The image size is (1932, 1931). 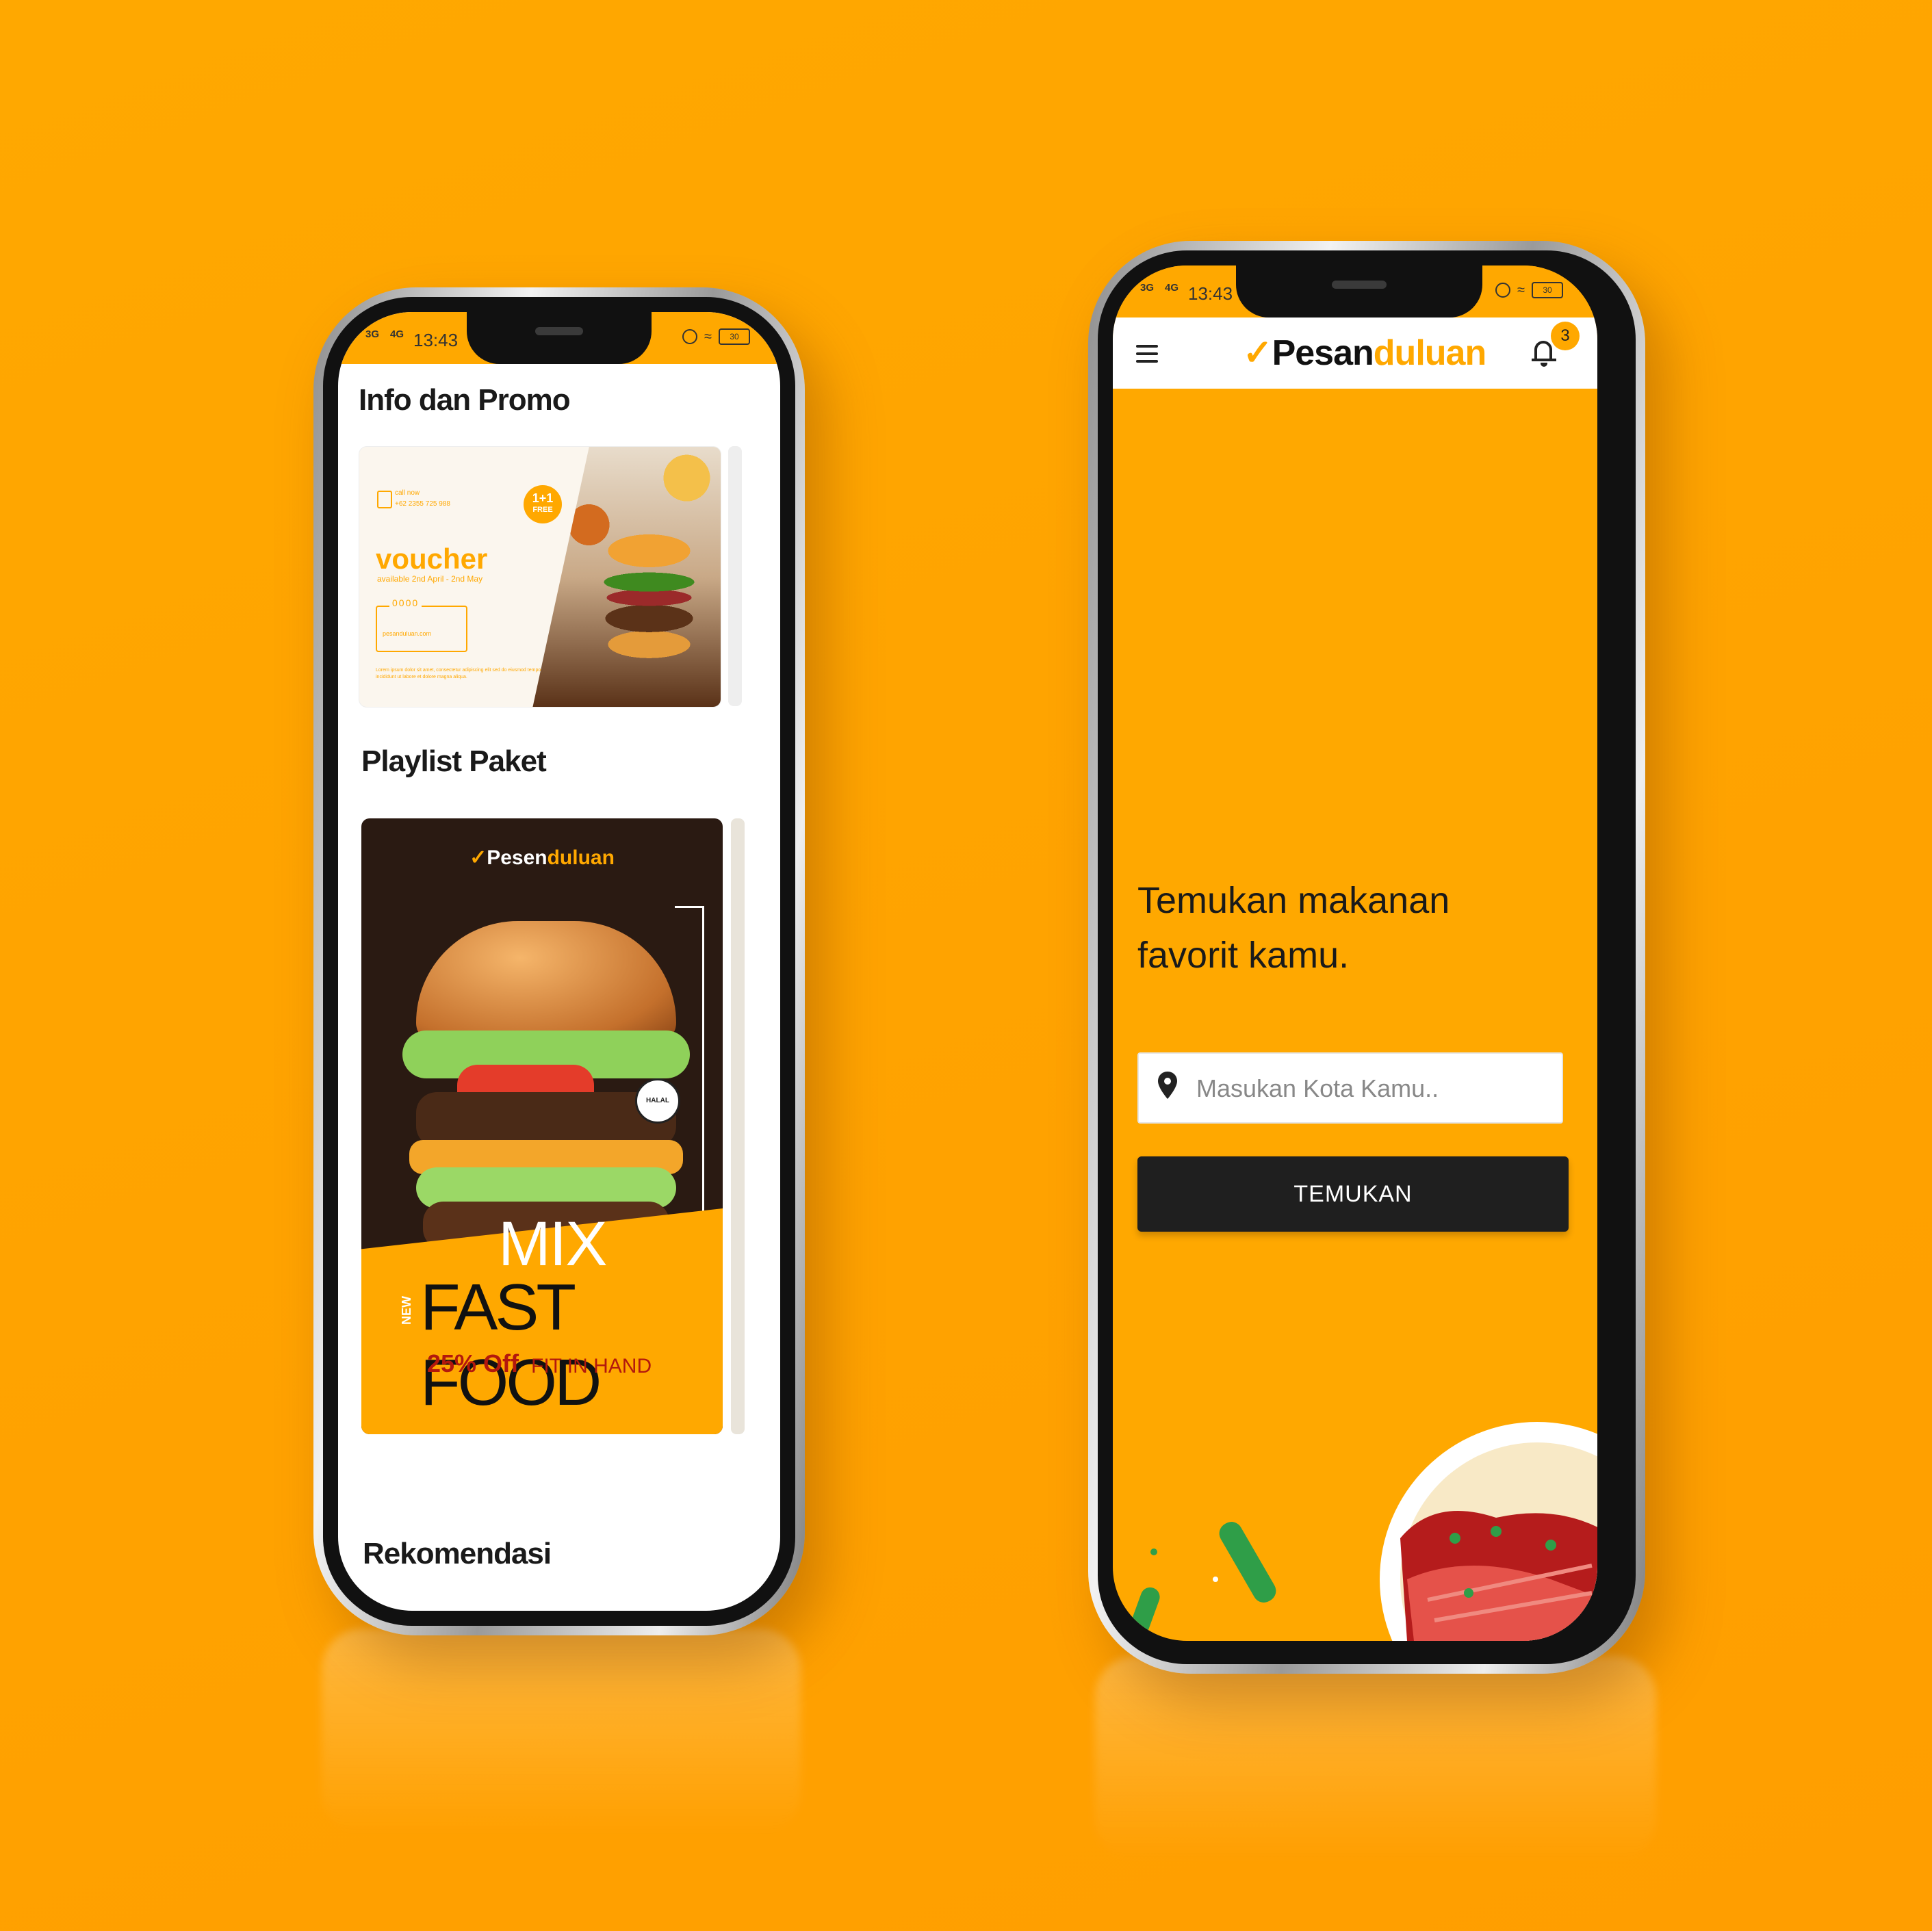 I want to click on voucher-phone-number: +62 2355 725 988, so click(x=422, y=504).